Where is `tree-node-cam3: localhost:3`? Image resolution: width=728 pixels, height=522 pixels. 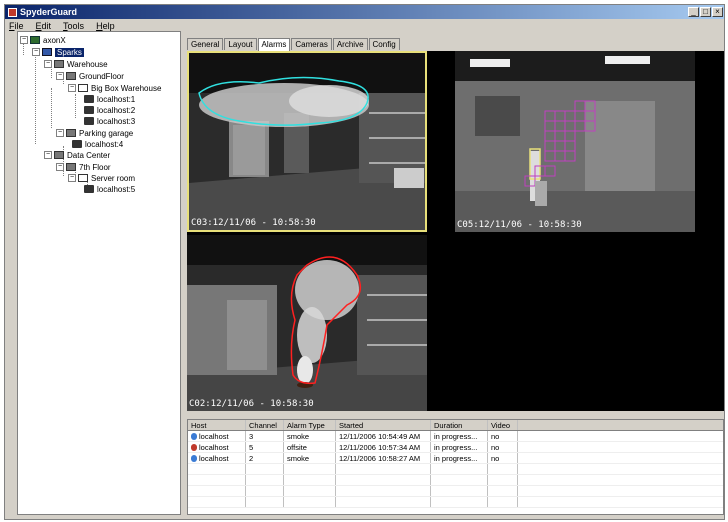
tree-node-cam3: localhost:3 is located at coordinates (109, 121).